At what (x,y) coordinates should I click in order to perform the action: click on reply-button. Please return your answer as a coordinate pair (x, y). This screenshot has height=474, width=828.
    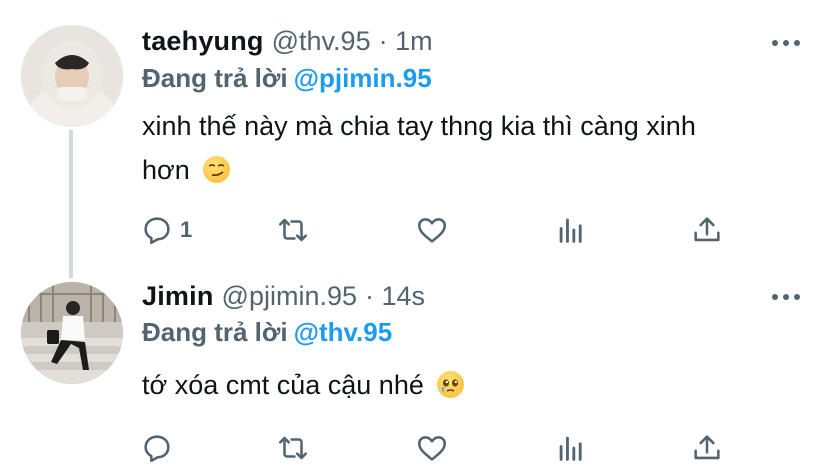
    Looking at the image, I should click on (160, 448).